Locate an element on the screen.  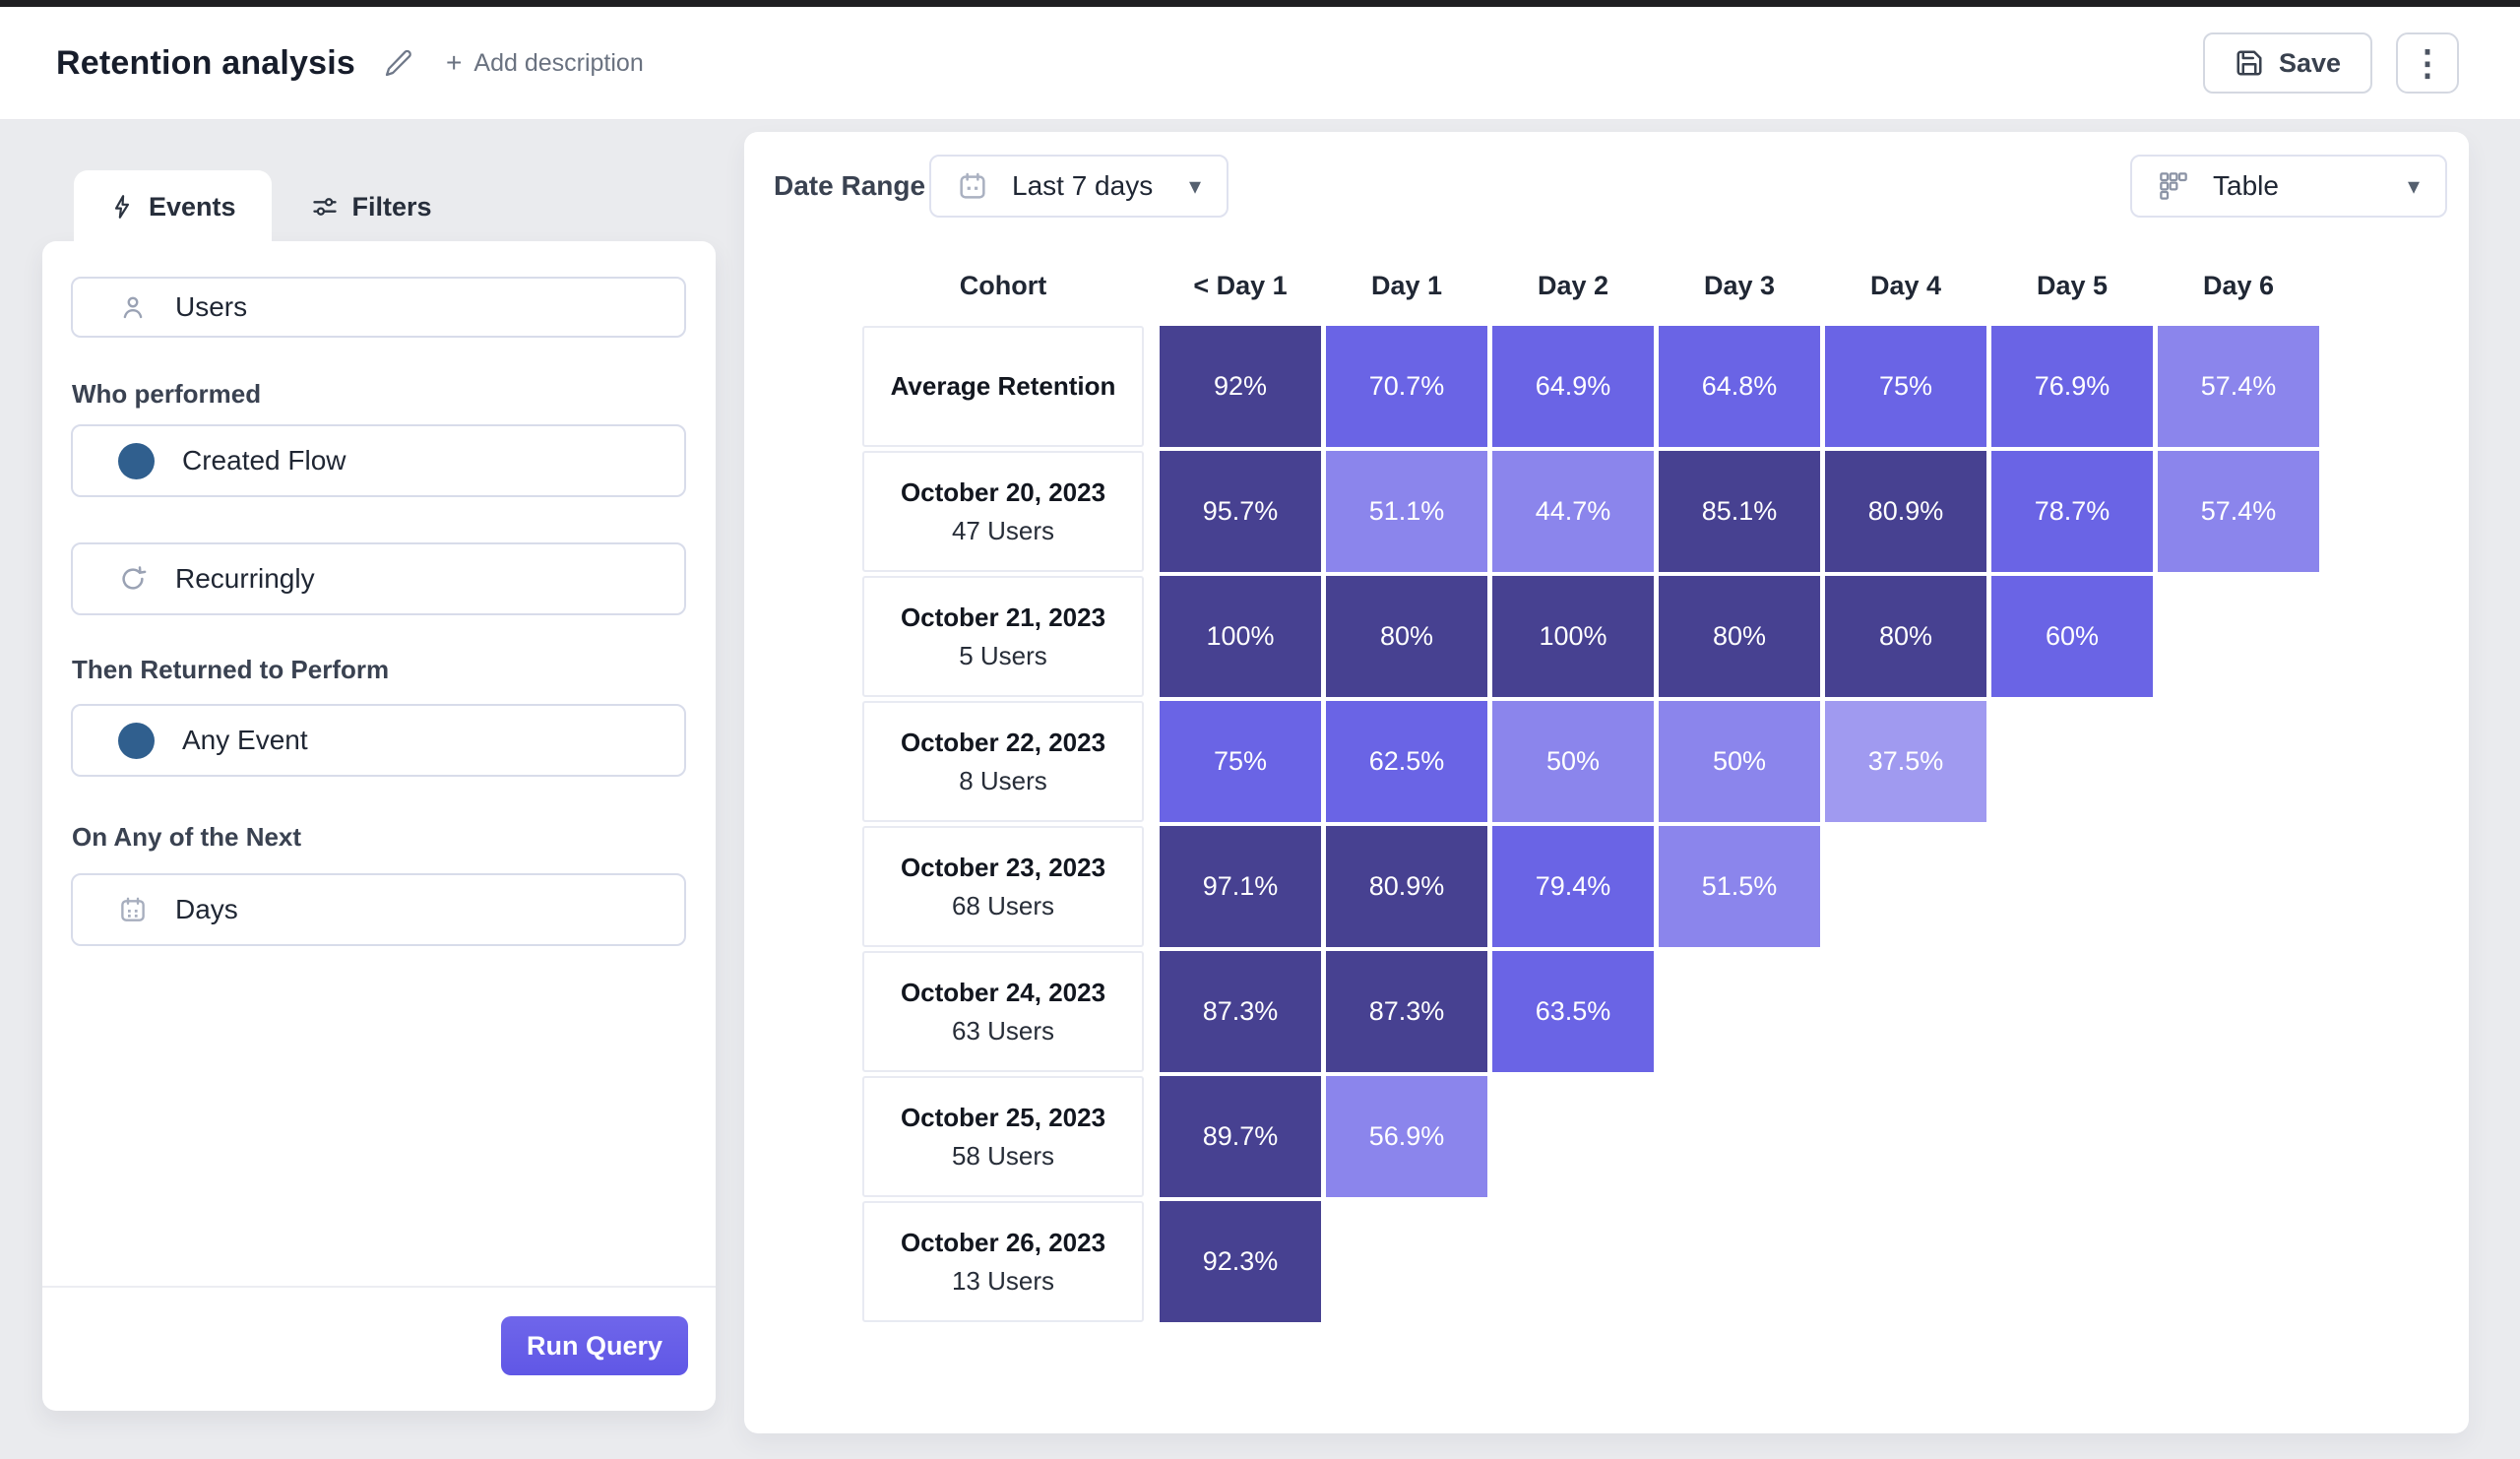
retention-cell: 63.5% is located at coordinates (1573, 1011).